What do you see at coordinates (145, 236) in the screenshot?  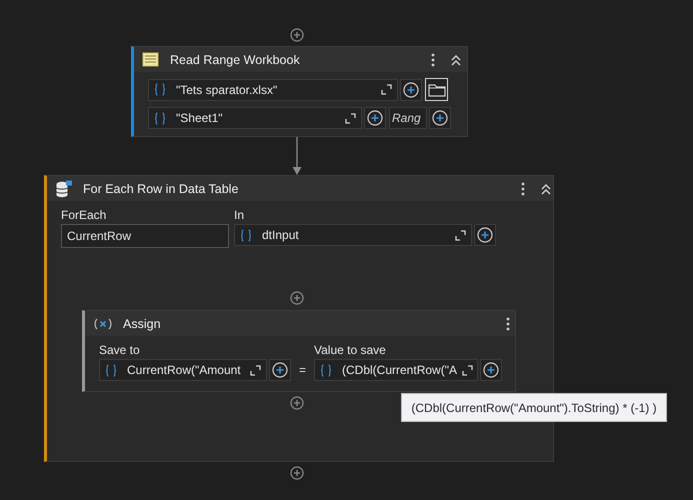 I see `input-field: CurrentRow` at bounding box center [145, 236].